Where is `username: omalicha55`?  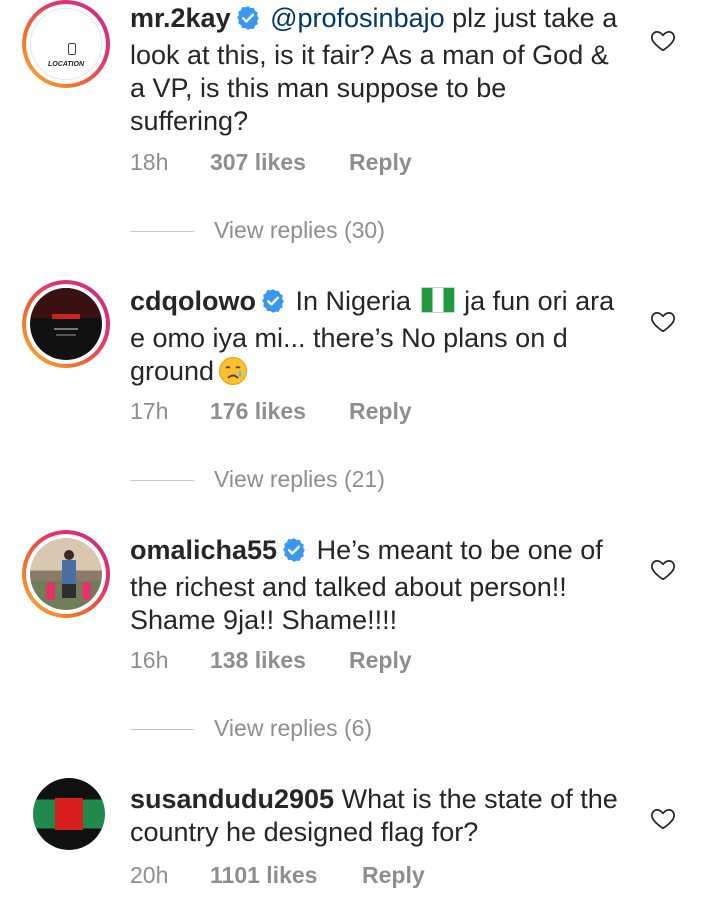 username: omalicha55 is located at coordinates (203, 550).